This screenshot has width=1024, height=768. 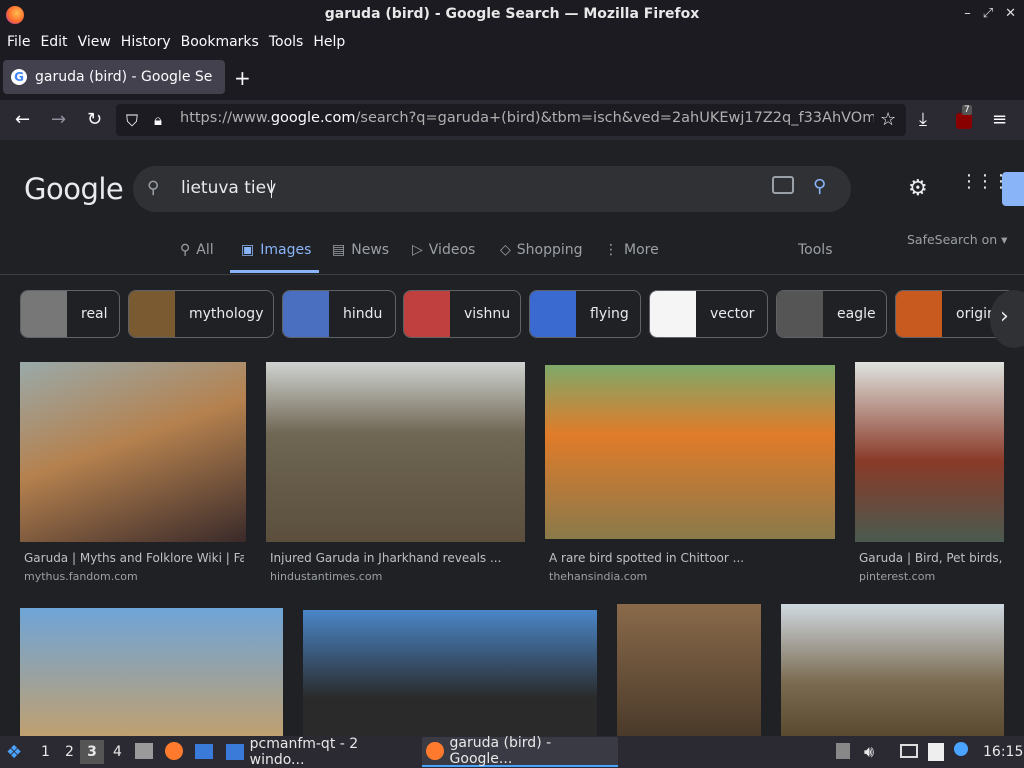 I want to click on folder-icon, so click(x=235, y=752).